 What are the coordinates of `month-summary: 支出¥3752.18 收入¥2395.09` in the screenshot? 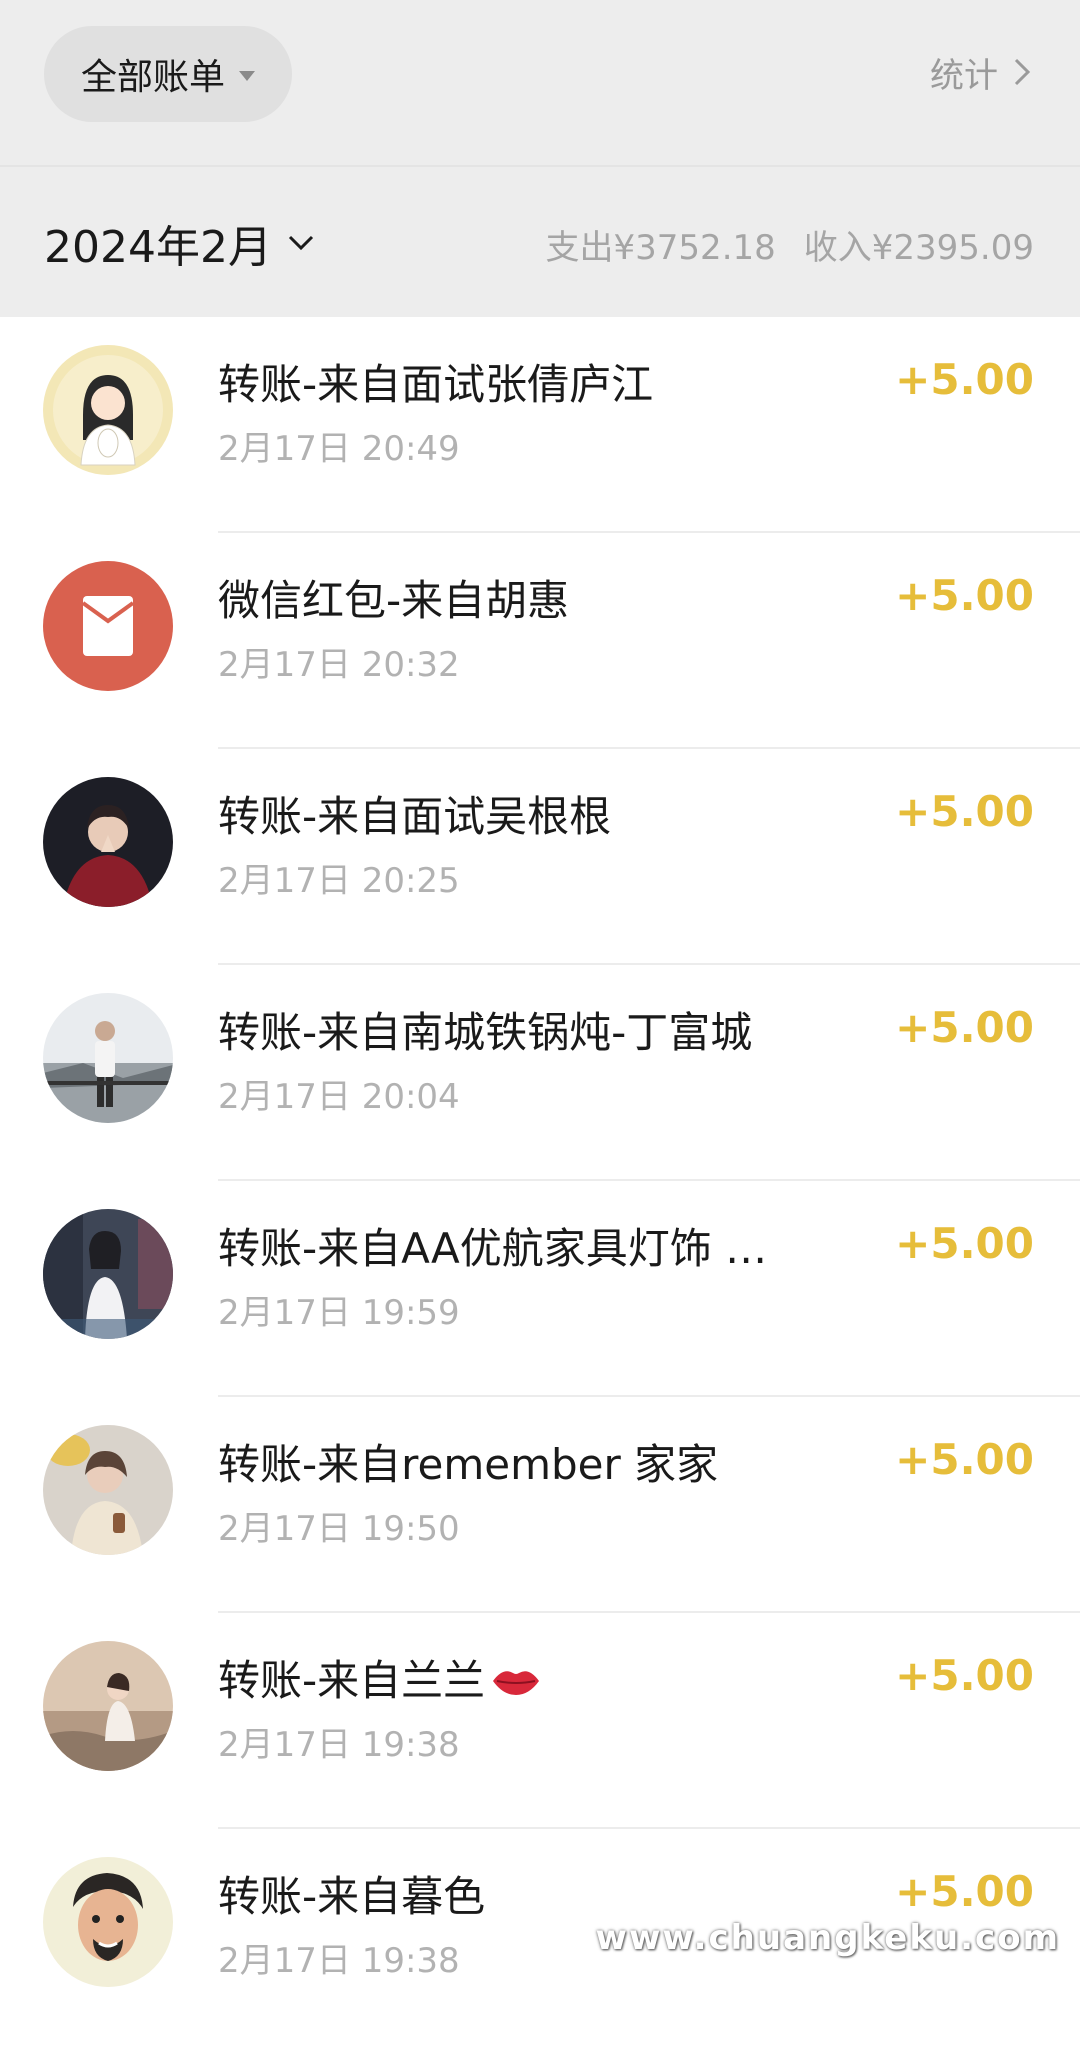 It's located at (790, 244).